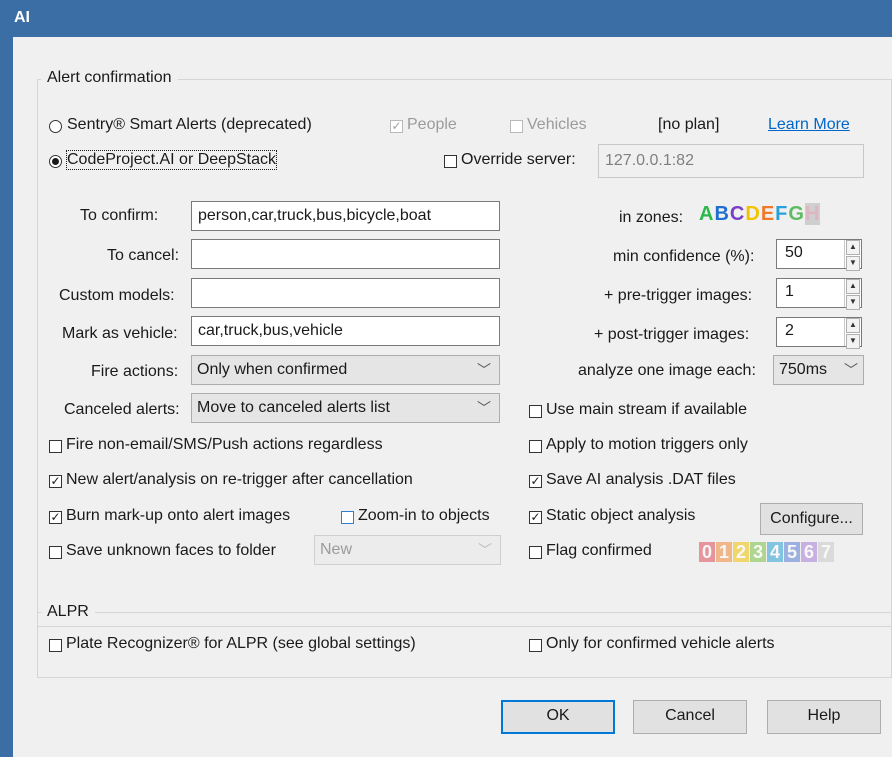  Describe the element at coordinates (792, 552) in the screenshot. I see `flag-5: 5` at that location.